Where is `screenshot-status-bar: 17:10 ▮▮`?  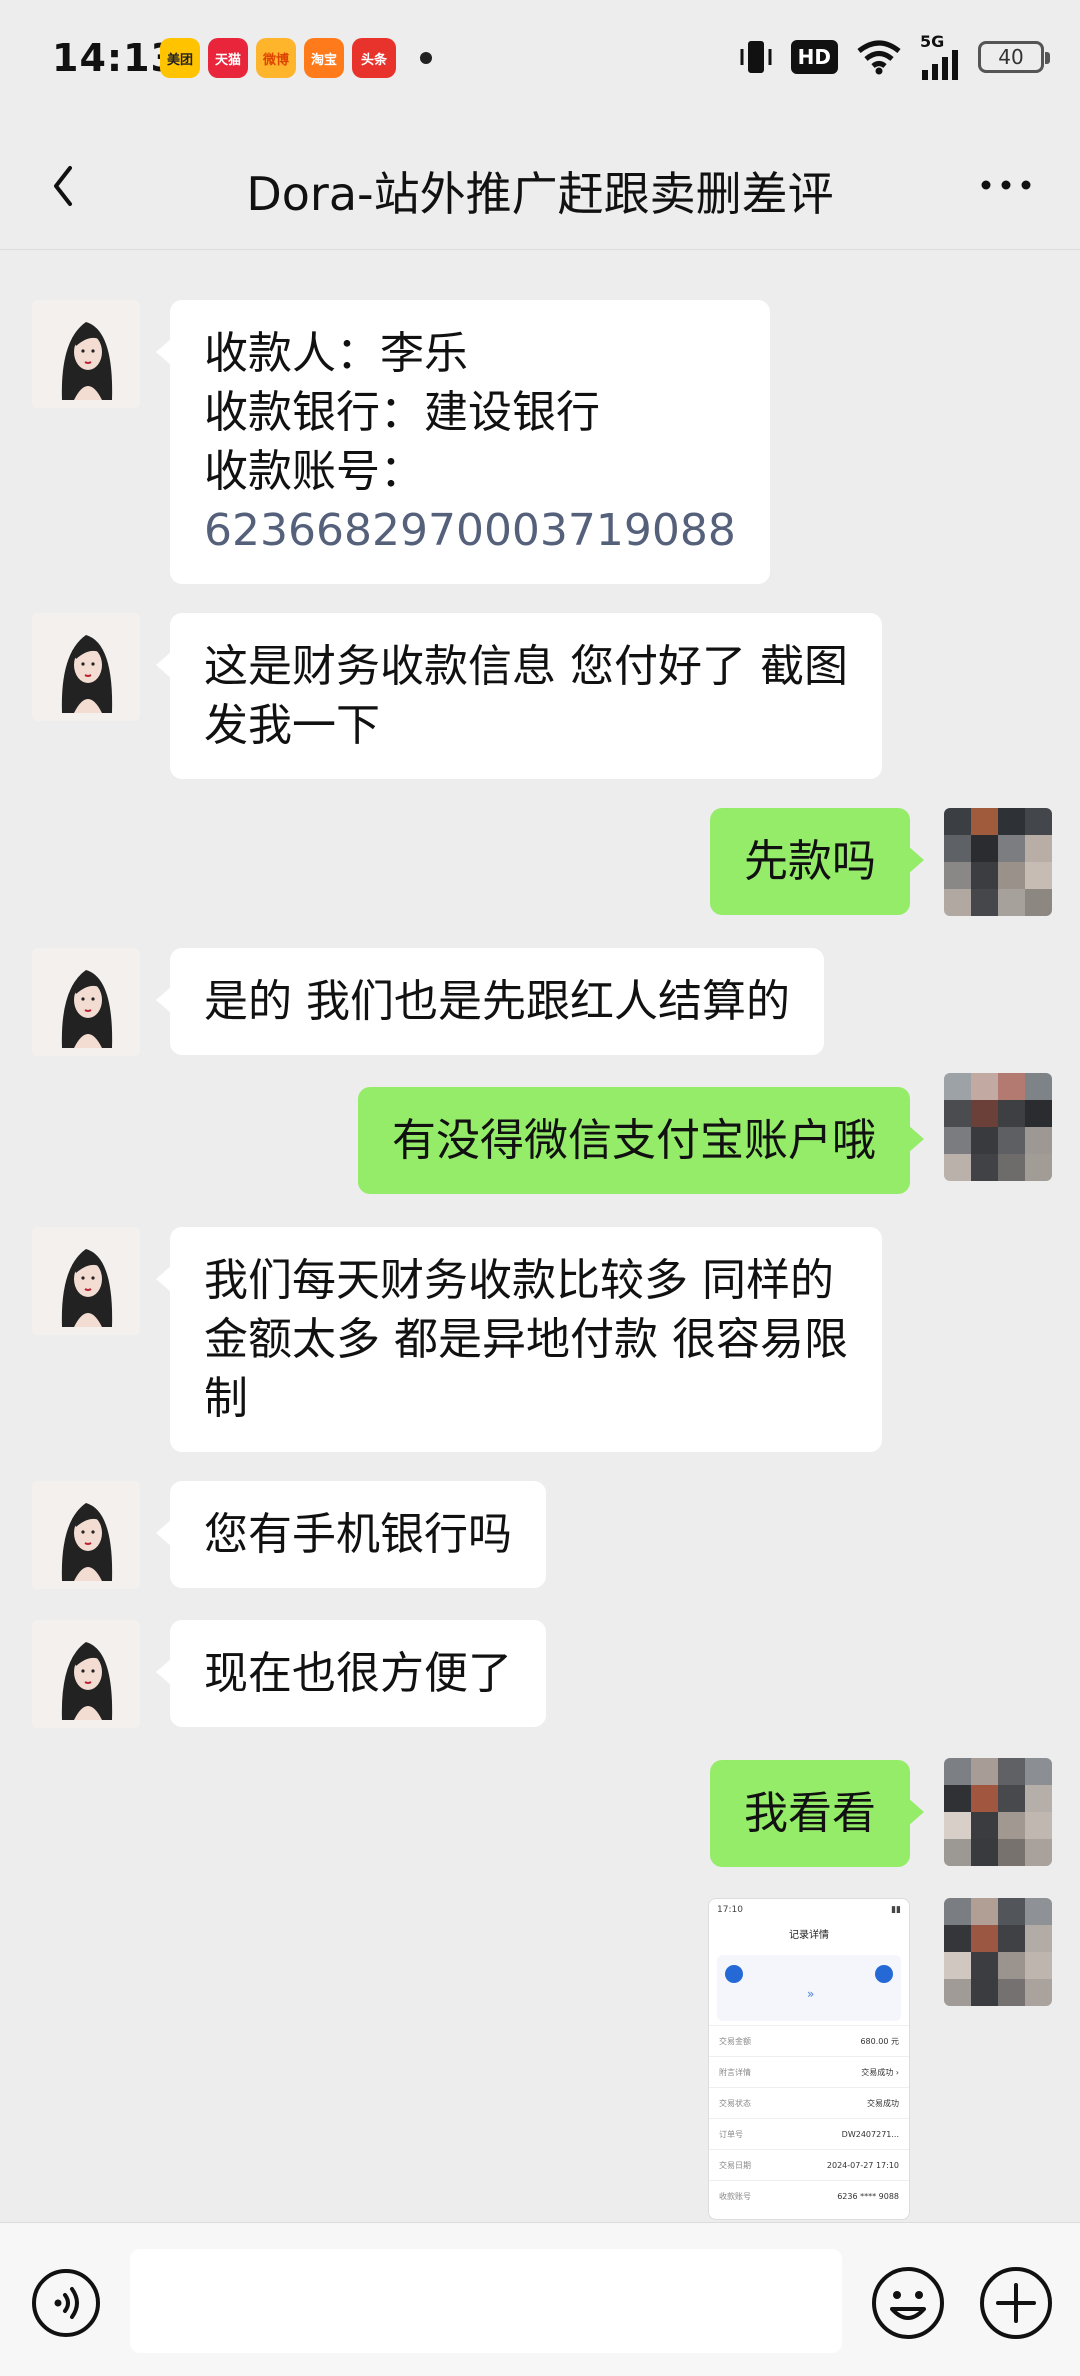 screenshot-status-bar: 17:10 ▮▮ is located at coordinates (809, 1910).